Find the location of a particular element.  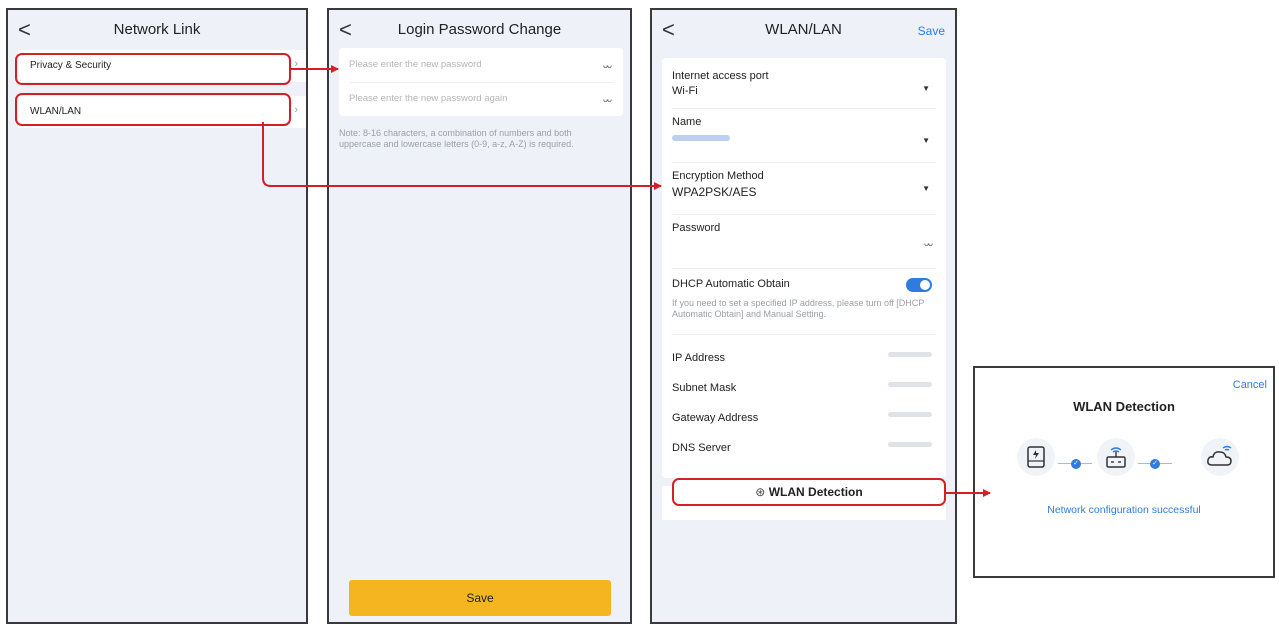

field-label: Encryption Method is located at coordinates (718, 176).